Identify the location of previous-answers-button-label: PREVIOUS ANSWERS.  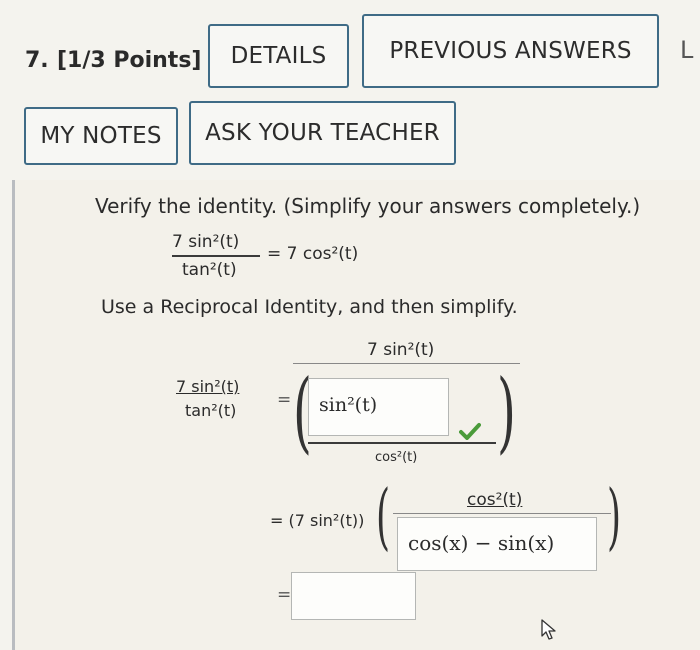
(510, 51).